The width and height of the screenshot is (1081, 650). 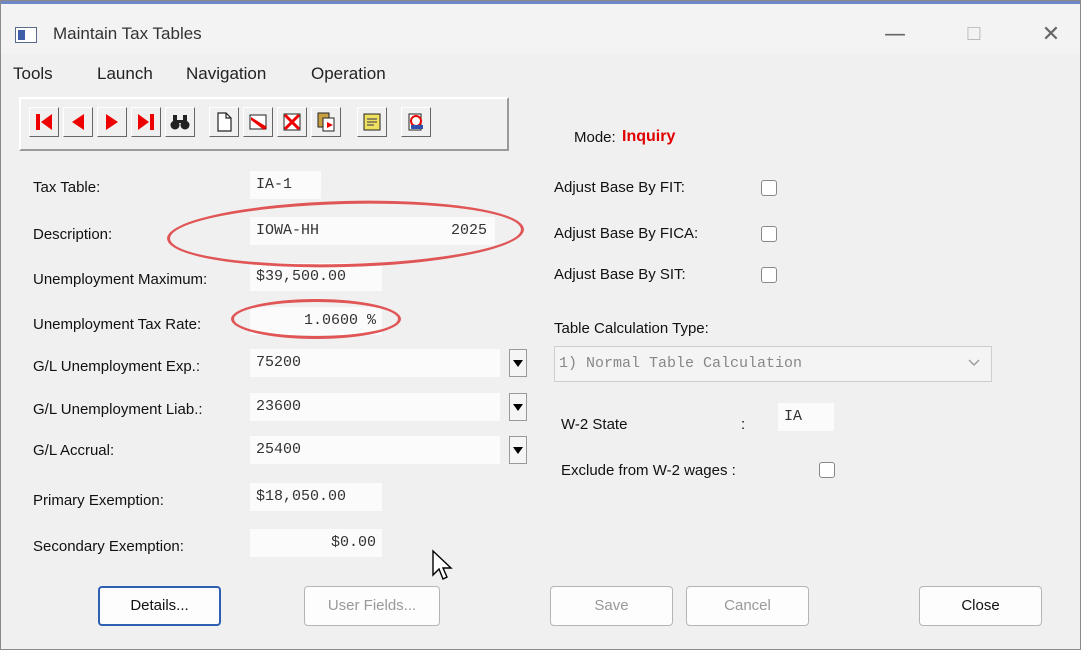 I want to click on chevron-down-icon, so click(x=974, y=362).